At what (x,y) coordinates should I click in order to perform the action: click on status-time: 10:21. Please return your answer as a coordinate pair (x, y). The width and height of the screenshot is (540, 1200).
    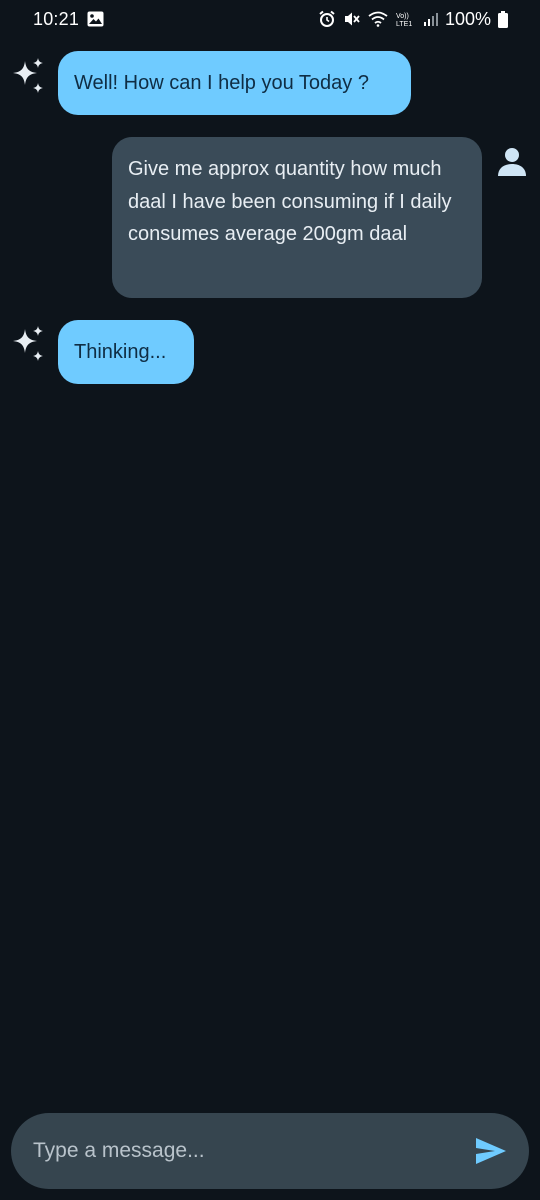
    Looking at the image, I should click on (56, 18).